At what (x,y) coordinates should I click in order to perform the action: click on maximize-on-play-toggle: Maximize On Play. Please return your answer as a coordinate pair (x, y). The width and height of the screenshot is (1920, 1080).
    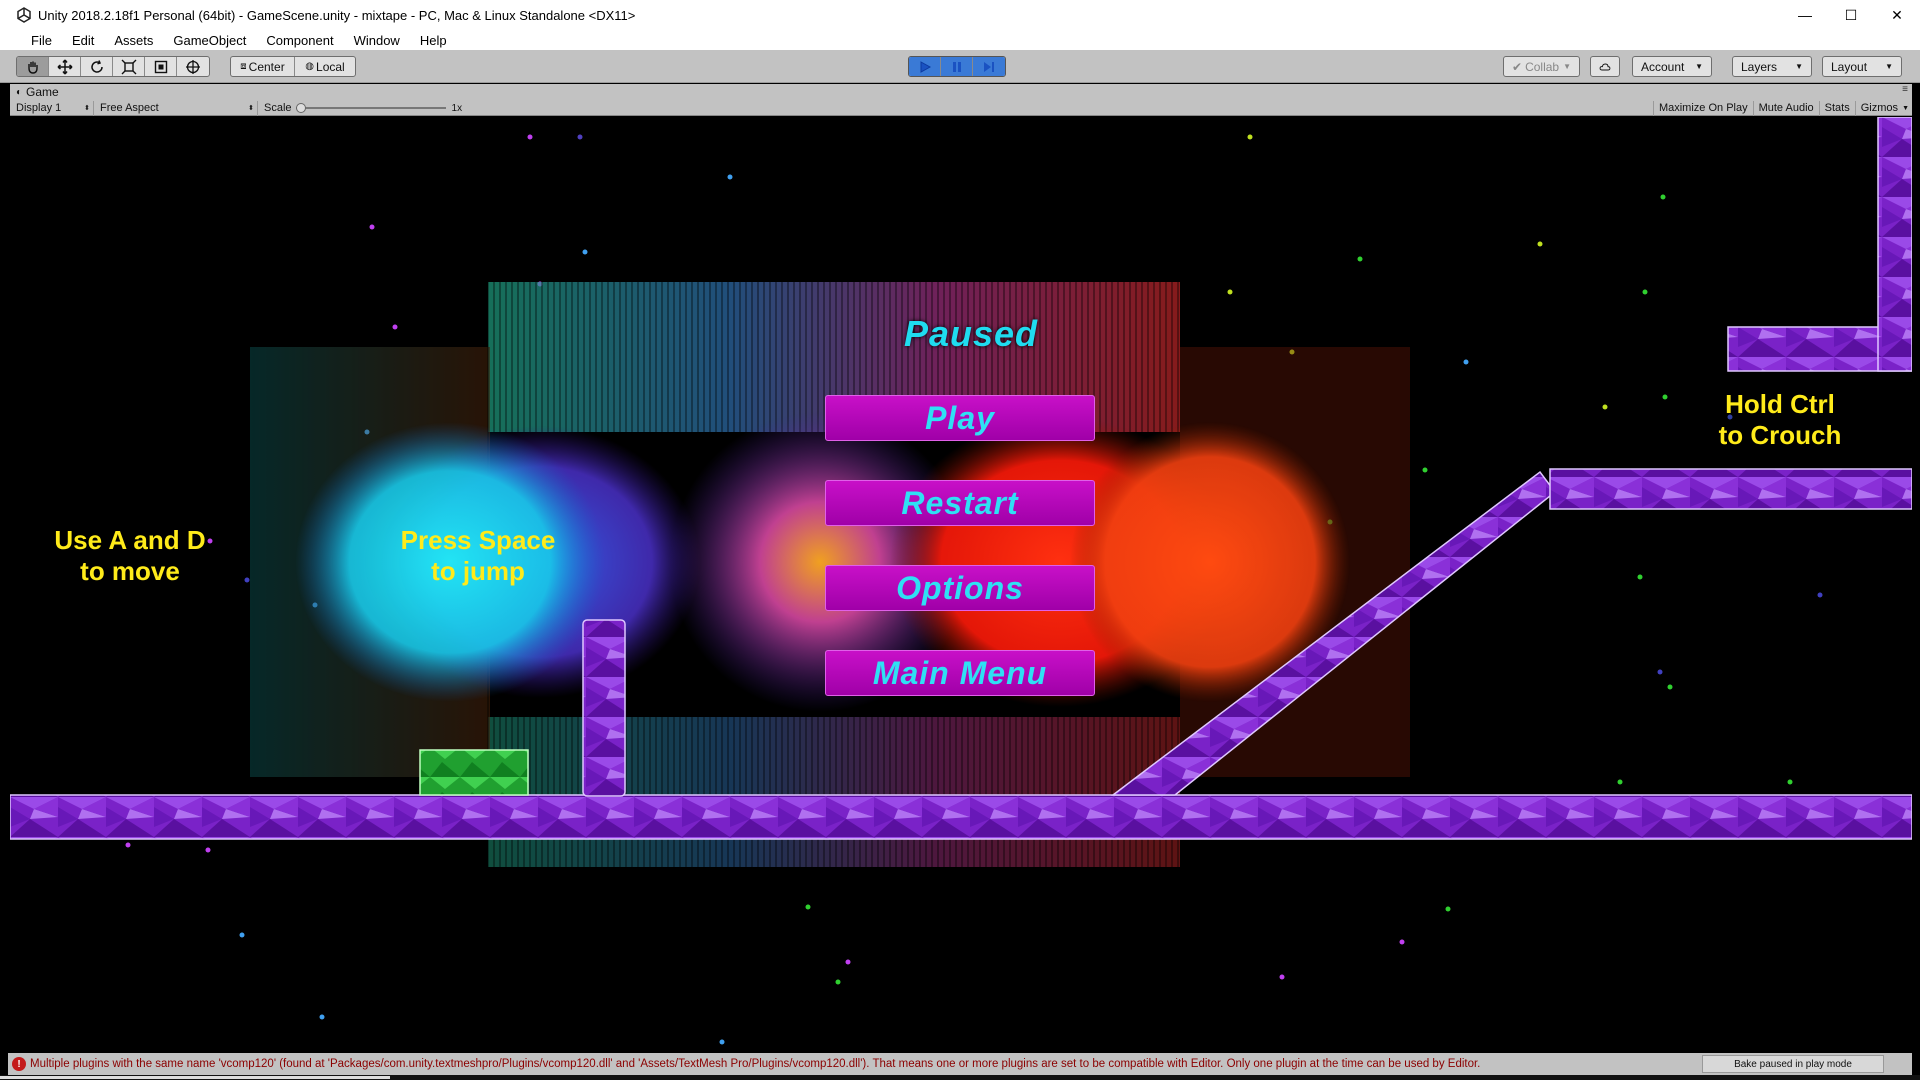
    Looking at the image, I should click on (1702, 108).